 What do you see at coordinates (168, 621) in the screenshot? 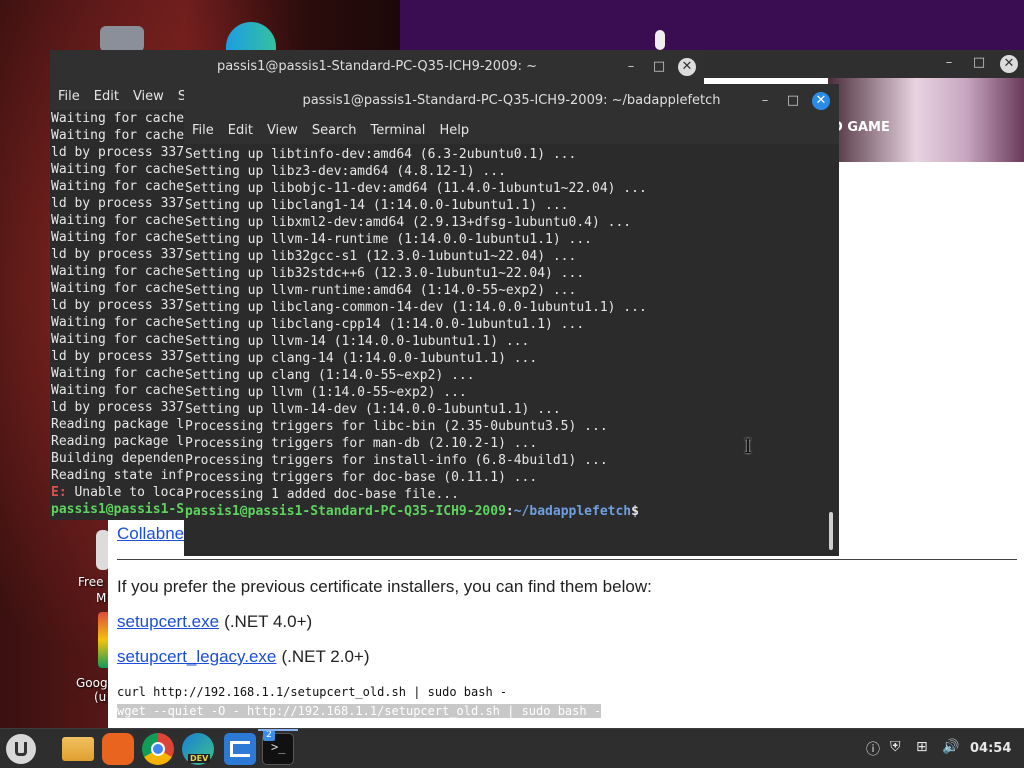
I see `setupcert-link: setupcert.exe` at bounding box center [168, 621].